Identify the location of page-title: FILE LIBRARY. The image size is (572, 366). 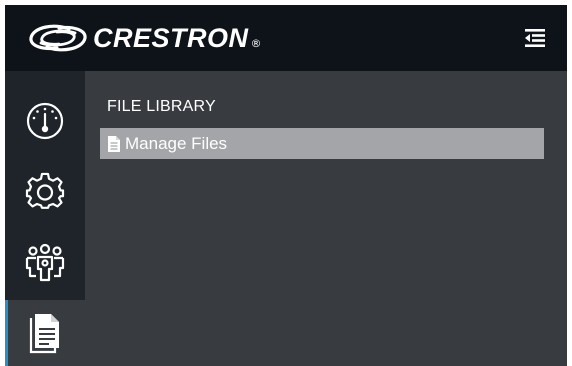
(161, 106).